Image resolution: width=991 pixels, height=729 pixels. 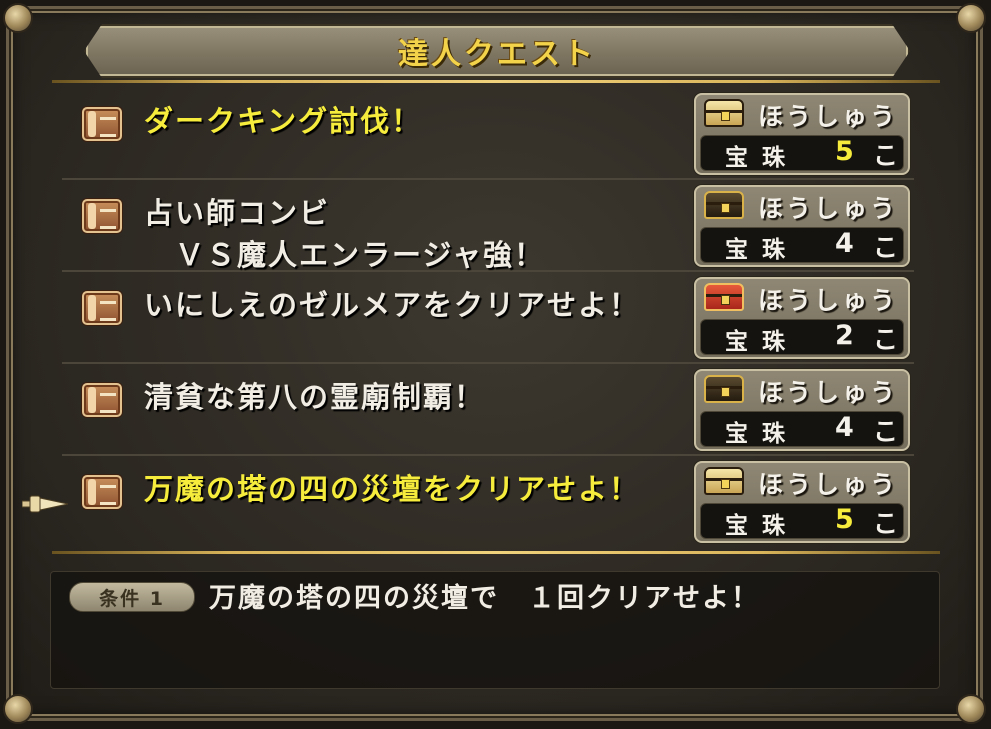 What do you see at coordinates (45, 504) in the screenshot?
I see `pointer-hand-icon` at bounding box center [45, 504].